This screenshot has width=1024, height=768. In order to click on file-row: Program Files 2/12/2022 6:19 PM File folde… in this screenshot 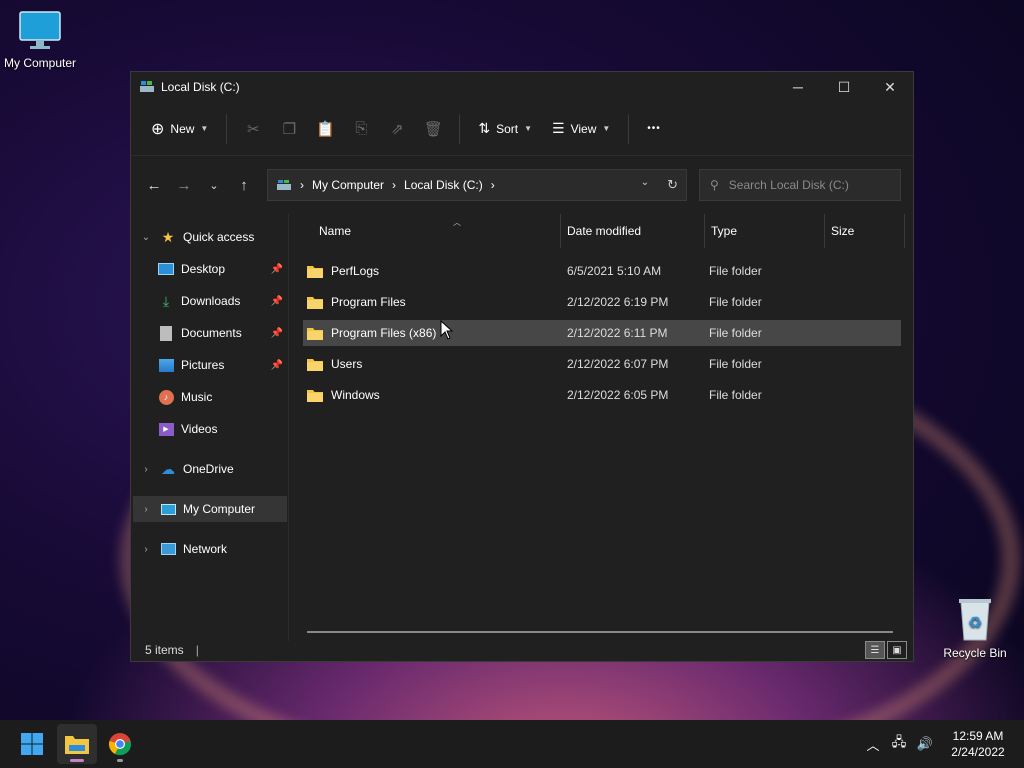, I will do `click(602, 302)`.